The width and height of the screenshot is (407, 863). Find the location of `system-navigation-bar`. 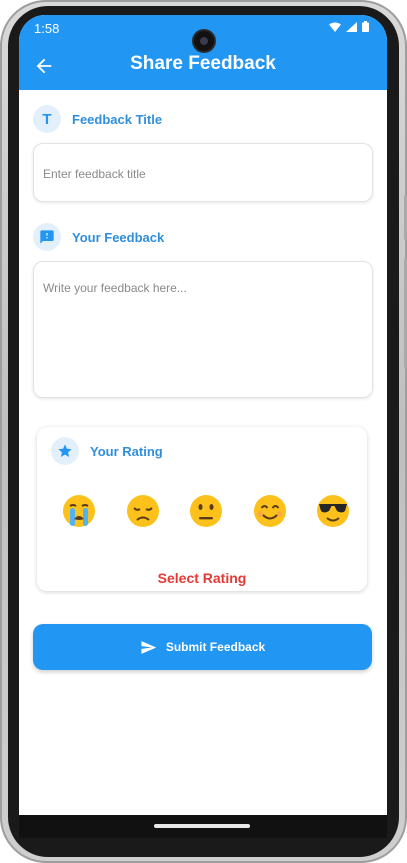

system-navigation-bar is located at coordinates (203, 826).